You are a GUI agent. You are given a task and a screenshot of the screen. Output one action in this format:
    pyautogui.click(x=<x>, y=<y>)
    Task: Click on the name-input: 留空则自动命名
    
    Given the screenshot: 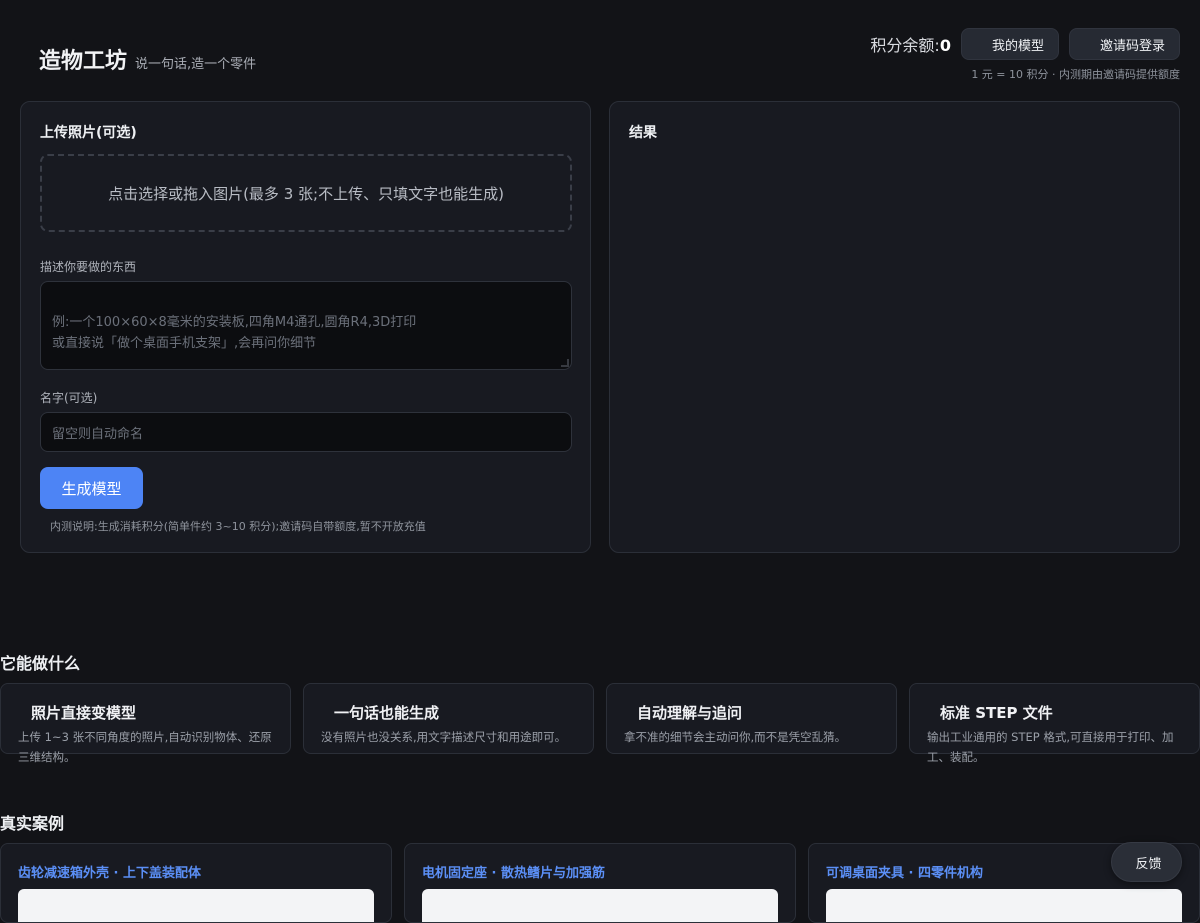 What is the action you would take?
    pyautogui.click(x=306, y=432)
    